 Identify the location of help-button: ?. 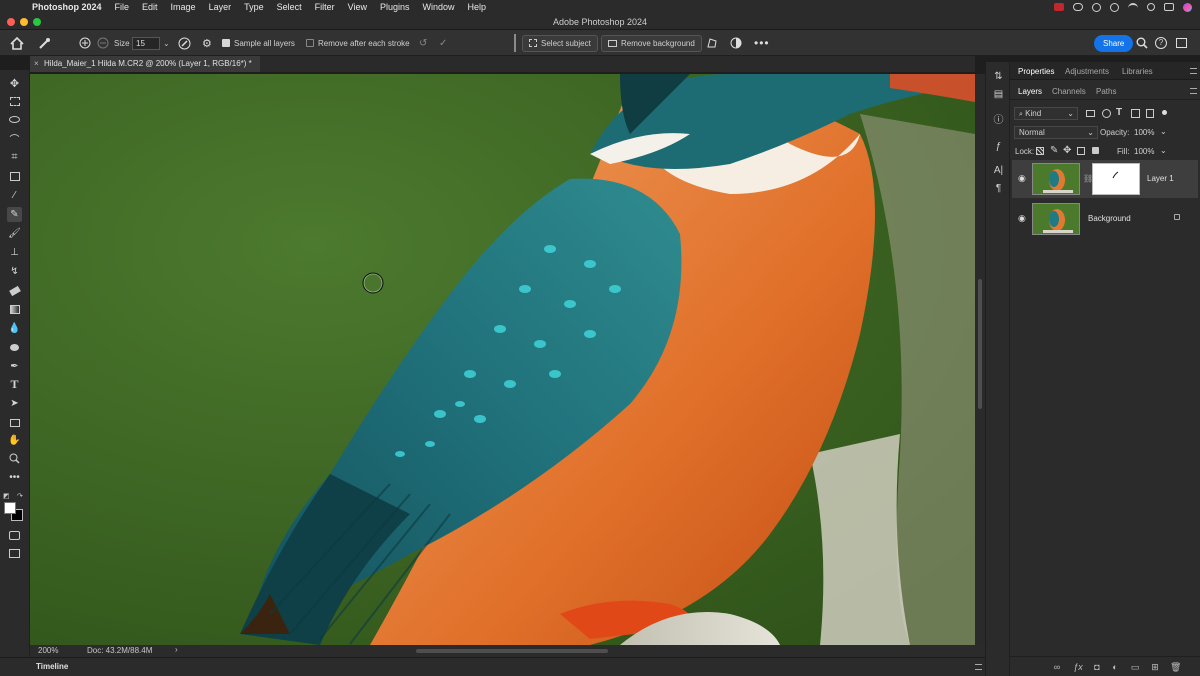
(1161, 43).